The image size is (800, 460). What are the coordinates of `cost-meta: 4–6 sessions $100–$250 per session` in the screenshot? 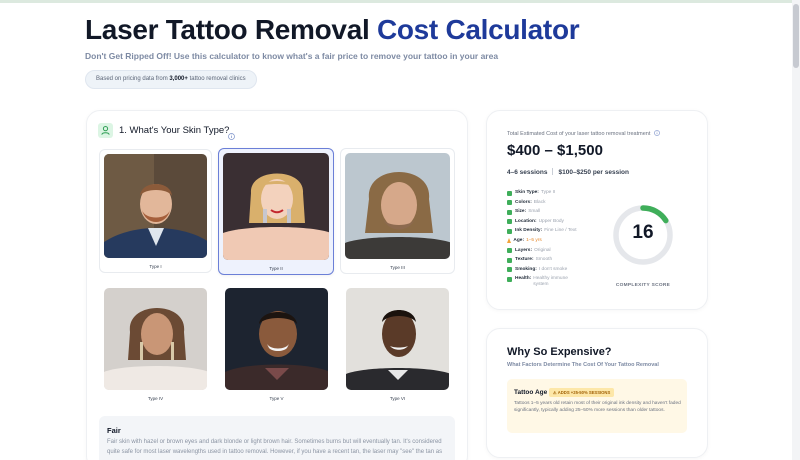 It's located at (568, 172).